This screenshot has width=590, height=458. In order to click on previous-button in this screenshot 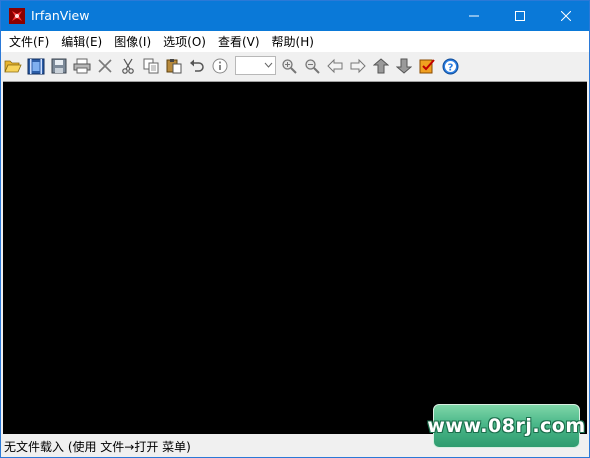, I will do `click(335, 66)`.